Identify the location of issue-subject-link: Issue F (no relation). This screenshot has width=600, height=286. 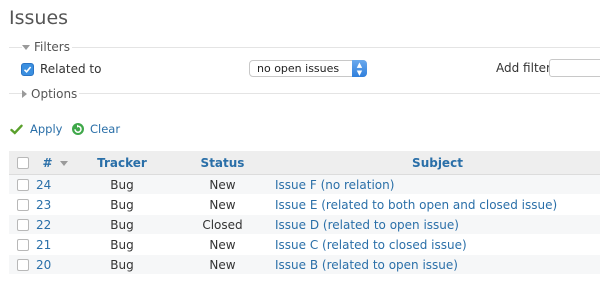
(437, 184).